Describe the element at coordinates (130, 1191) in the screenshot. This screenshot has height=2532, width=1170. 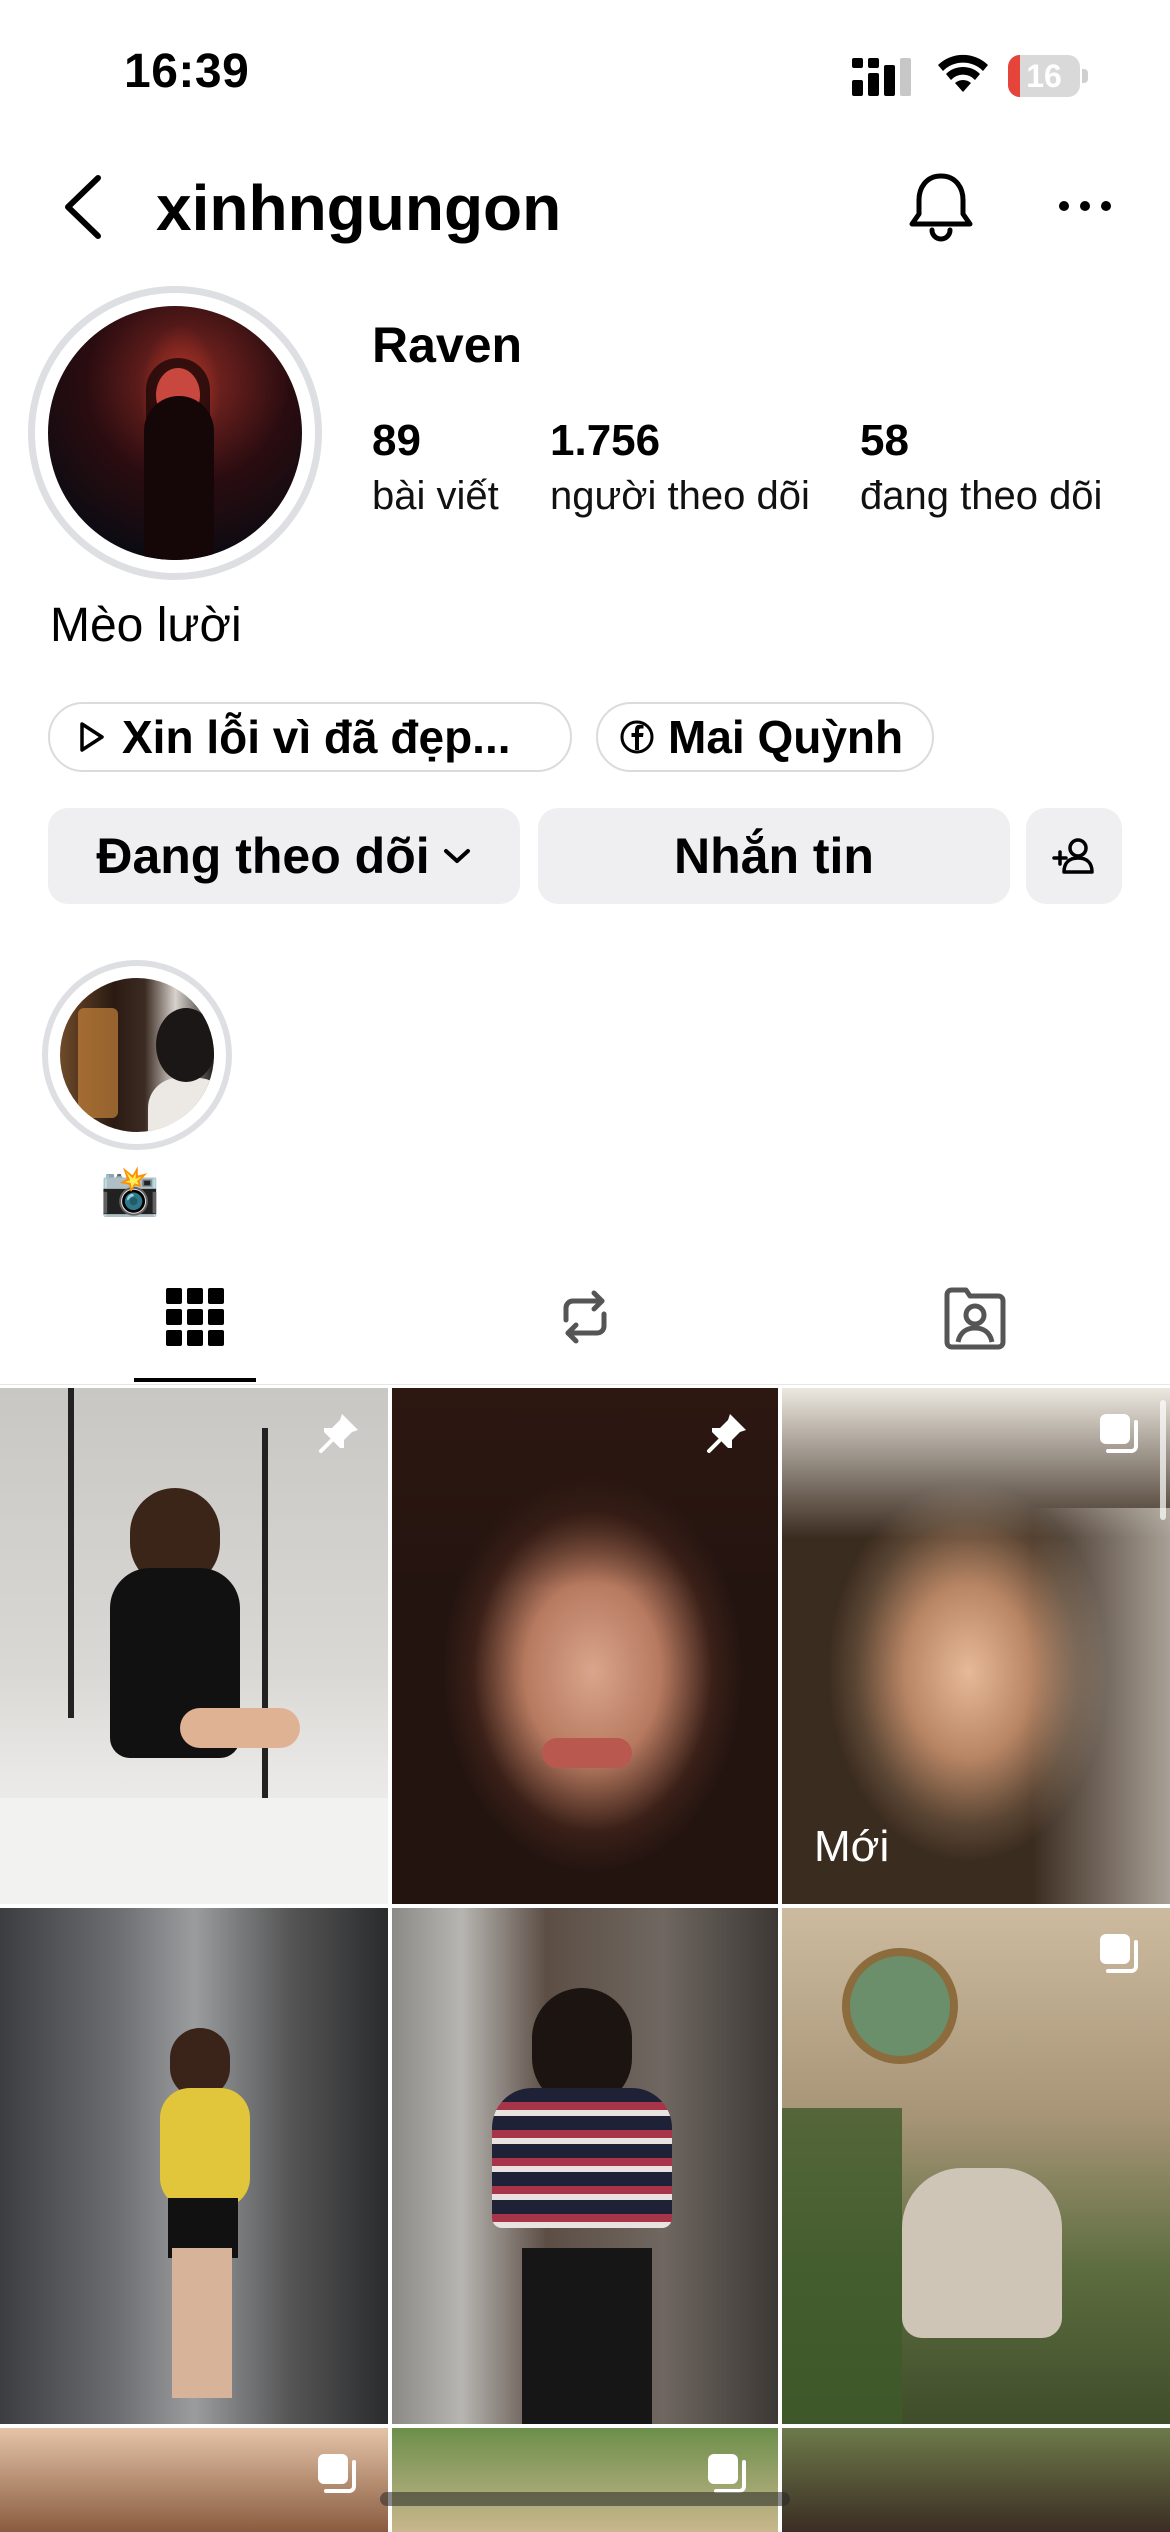
I see `story-highlight-label: 📸` at that location.